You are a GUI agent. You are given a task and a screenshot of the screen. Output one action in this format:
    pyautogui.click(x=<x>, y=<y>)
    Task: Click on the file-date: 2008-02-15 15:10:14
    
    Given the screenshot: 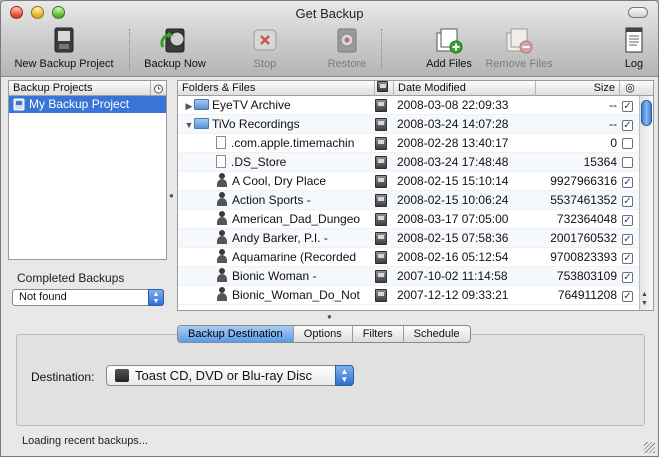 What is the action you would take?
    pyautogui.click(x=453, y=181)
    